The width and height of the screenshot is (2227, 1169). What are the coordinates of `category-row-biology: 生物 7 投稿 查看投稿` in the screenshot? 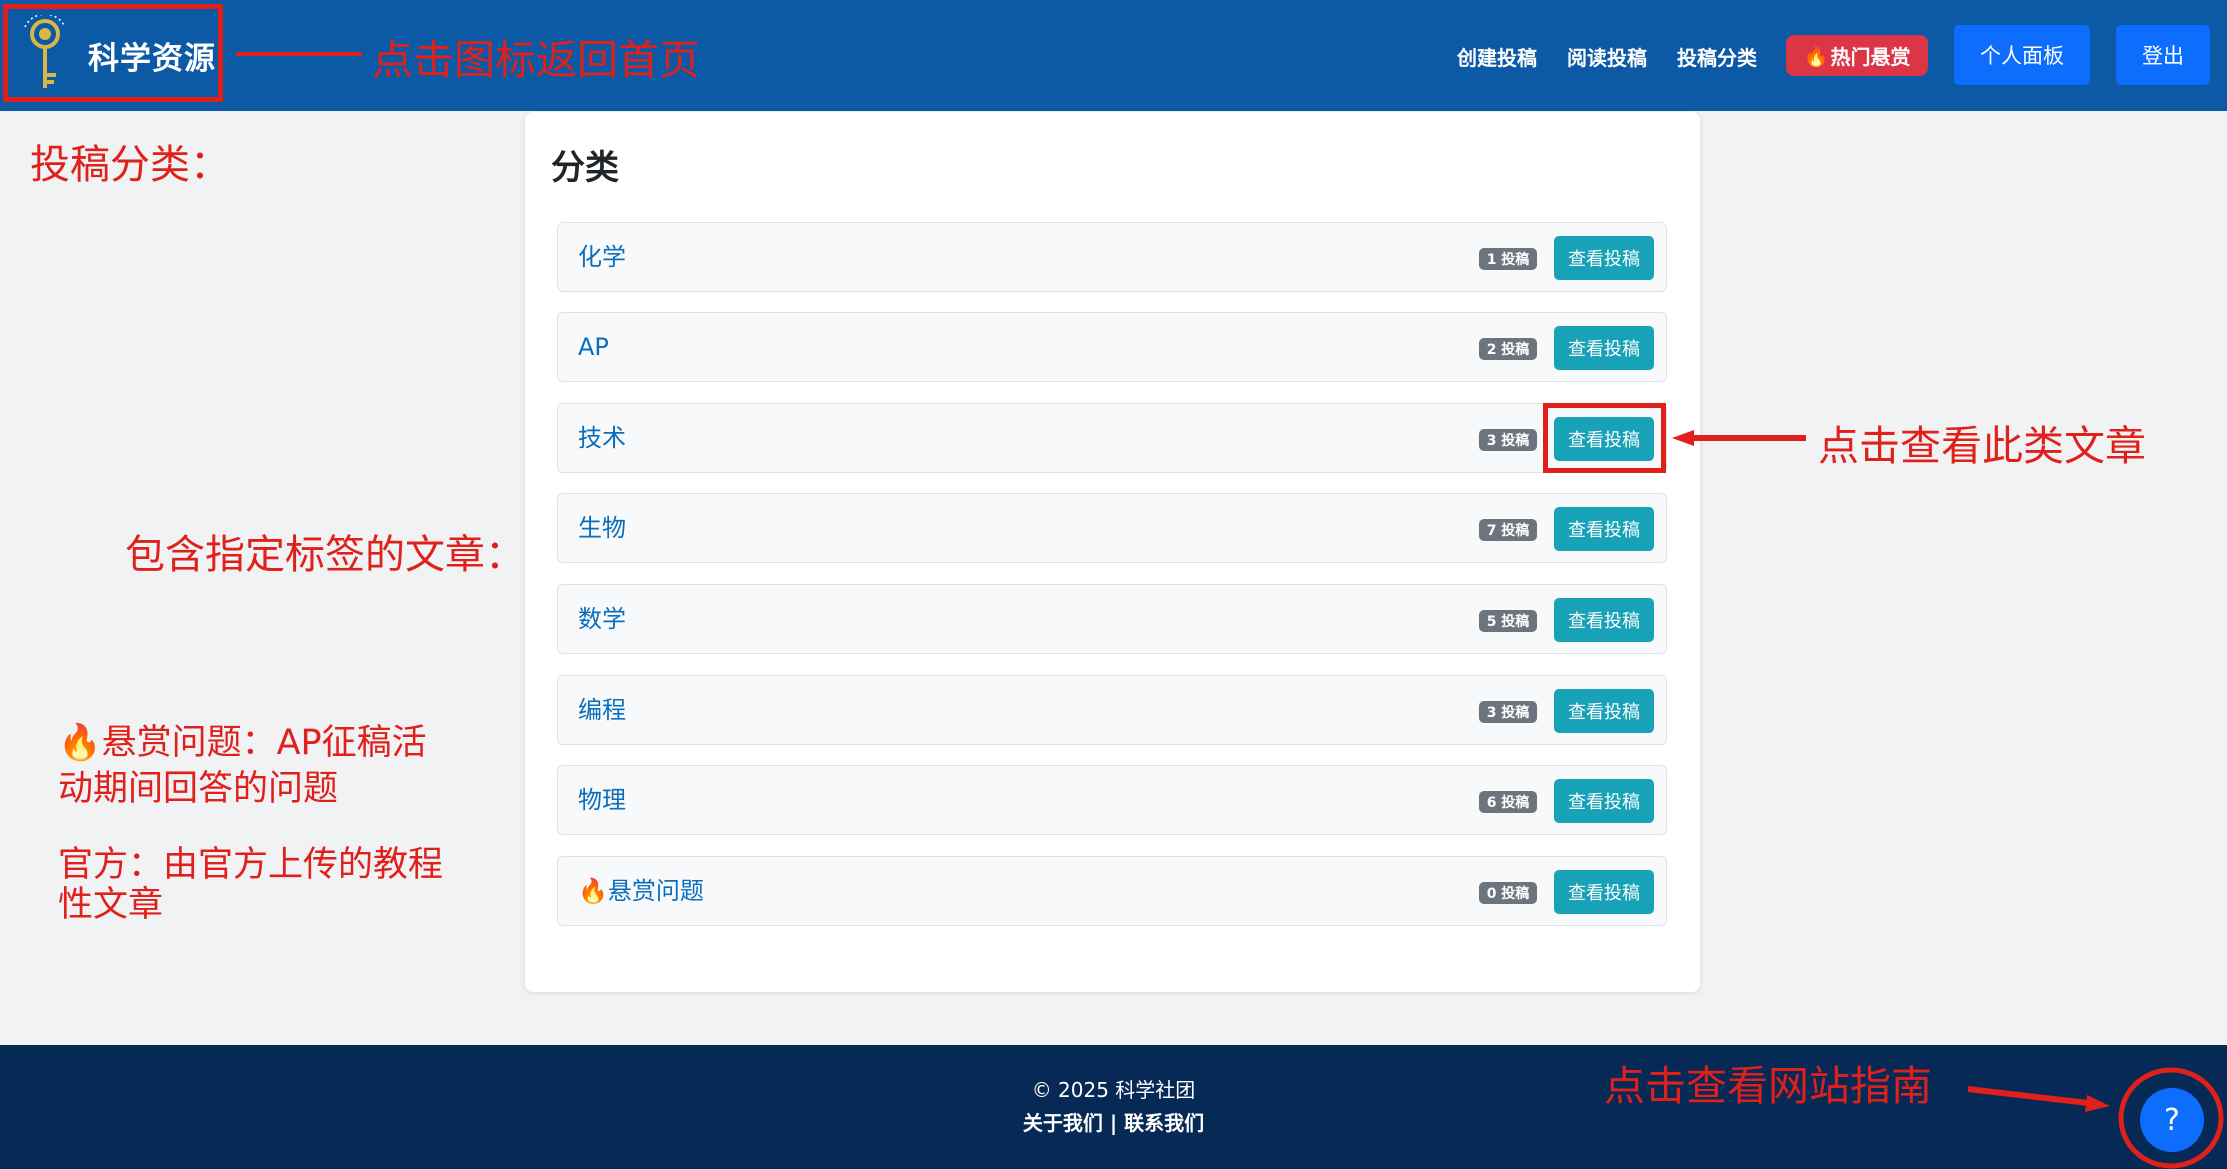 It's located at (1112, 528).